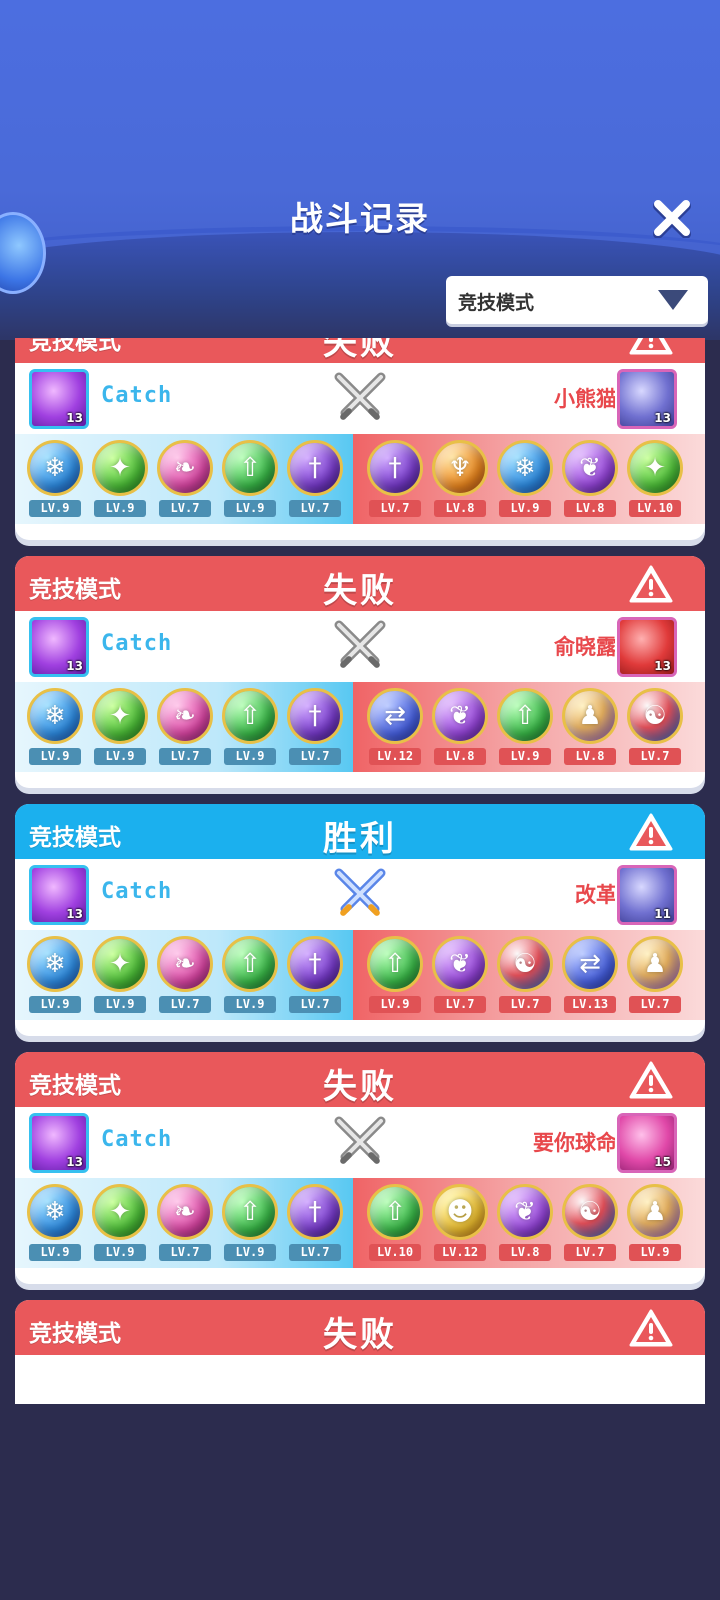  What do you see at coordinates (655, 1225) in the screenshot?
I see `team-card: ♟ LV.9` at bounding box center [655, 1225].